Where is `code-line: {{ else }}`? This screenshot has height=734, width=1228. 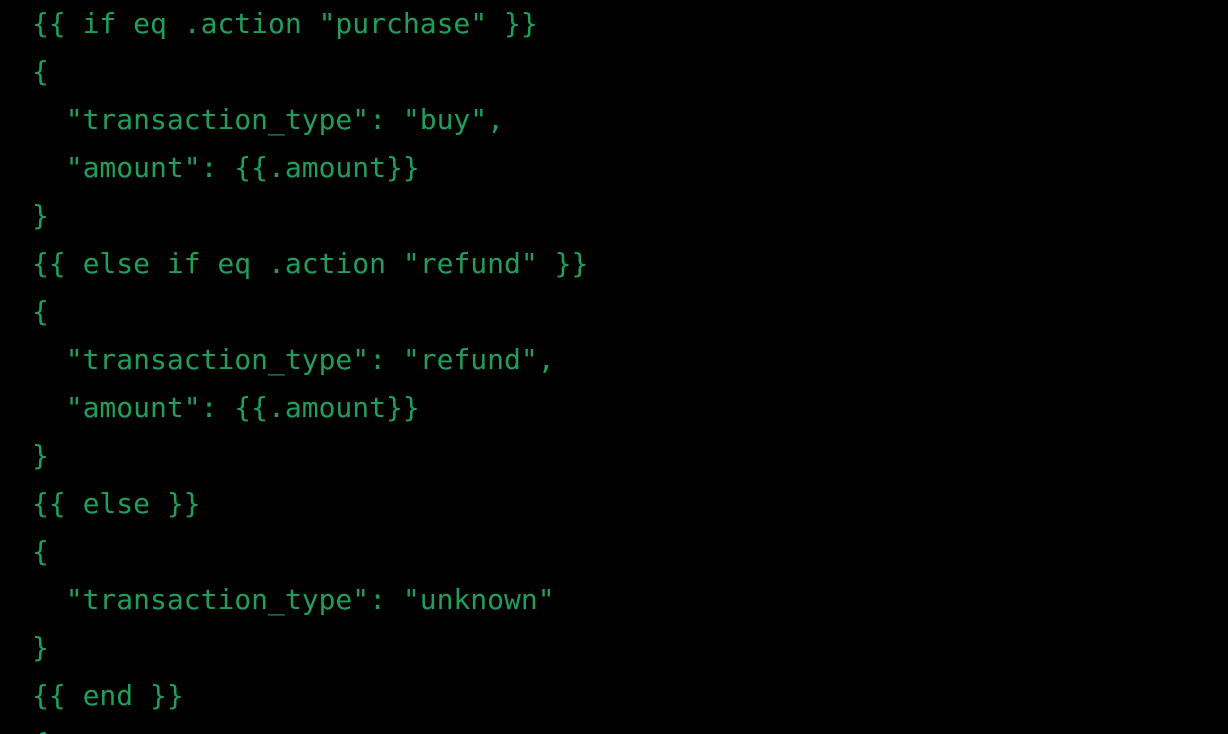 code-line: {{ else }} is located at coordinates (116, 503).